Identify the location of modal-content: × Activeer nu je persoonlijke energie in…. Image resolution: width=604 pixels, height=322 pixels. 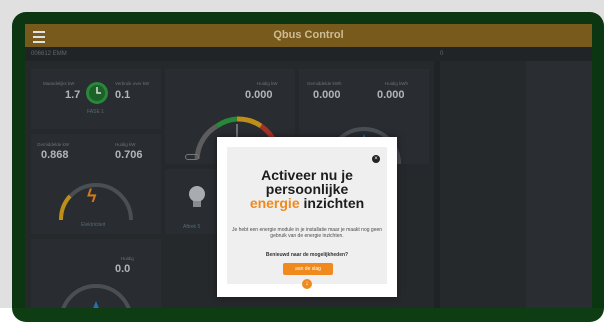
(307, 215).